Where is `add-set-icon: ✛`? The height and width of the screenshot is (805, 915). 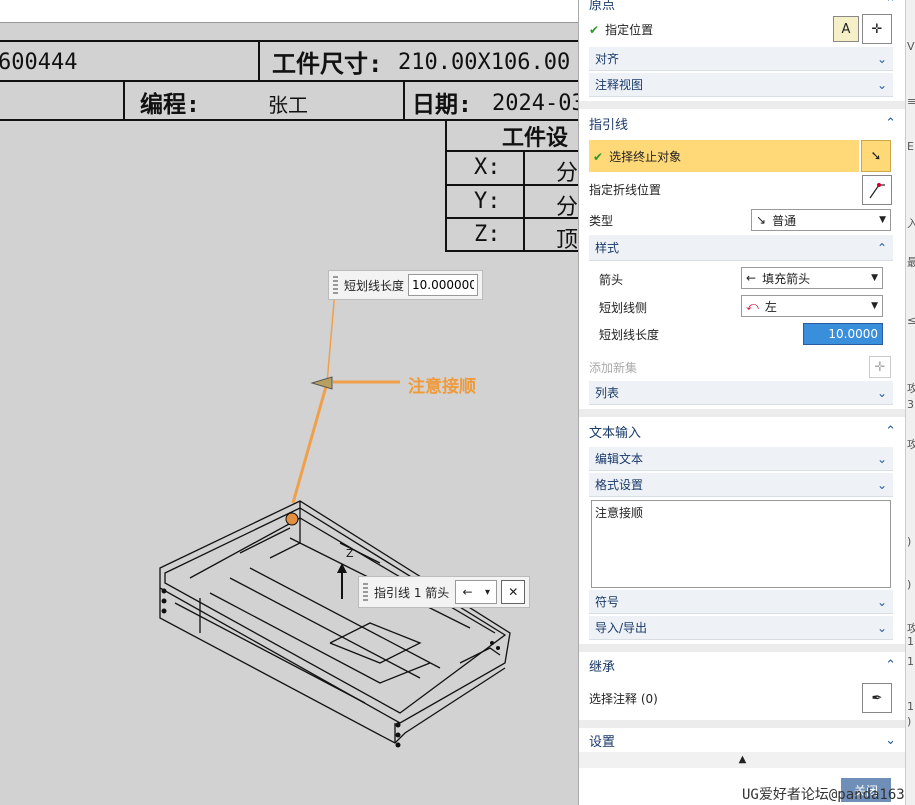
add-set-icon: ✛ is located at coordinates (880, 367).